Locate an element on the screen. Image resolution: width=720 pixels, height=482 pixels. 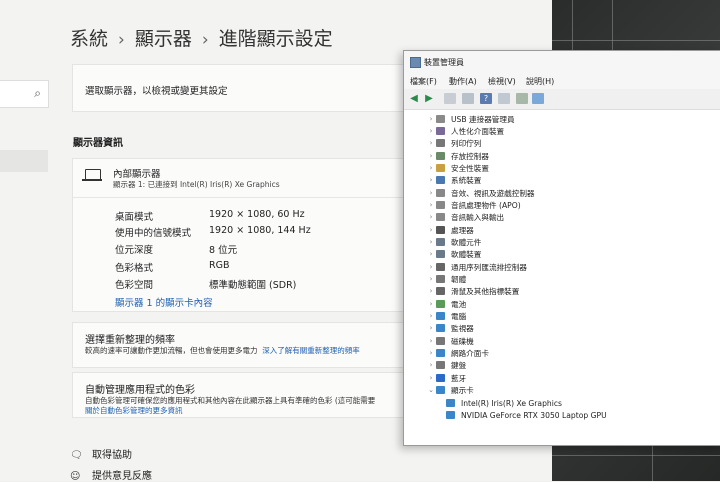
tree-item: › 處理器 is located at coordinates (450, 230).